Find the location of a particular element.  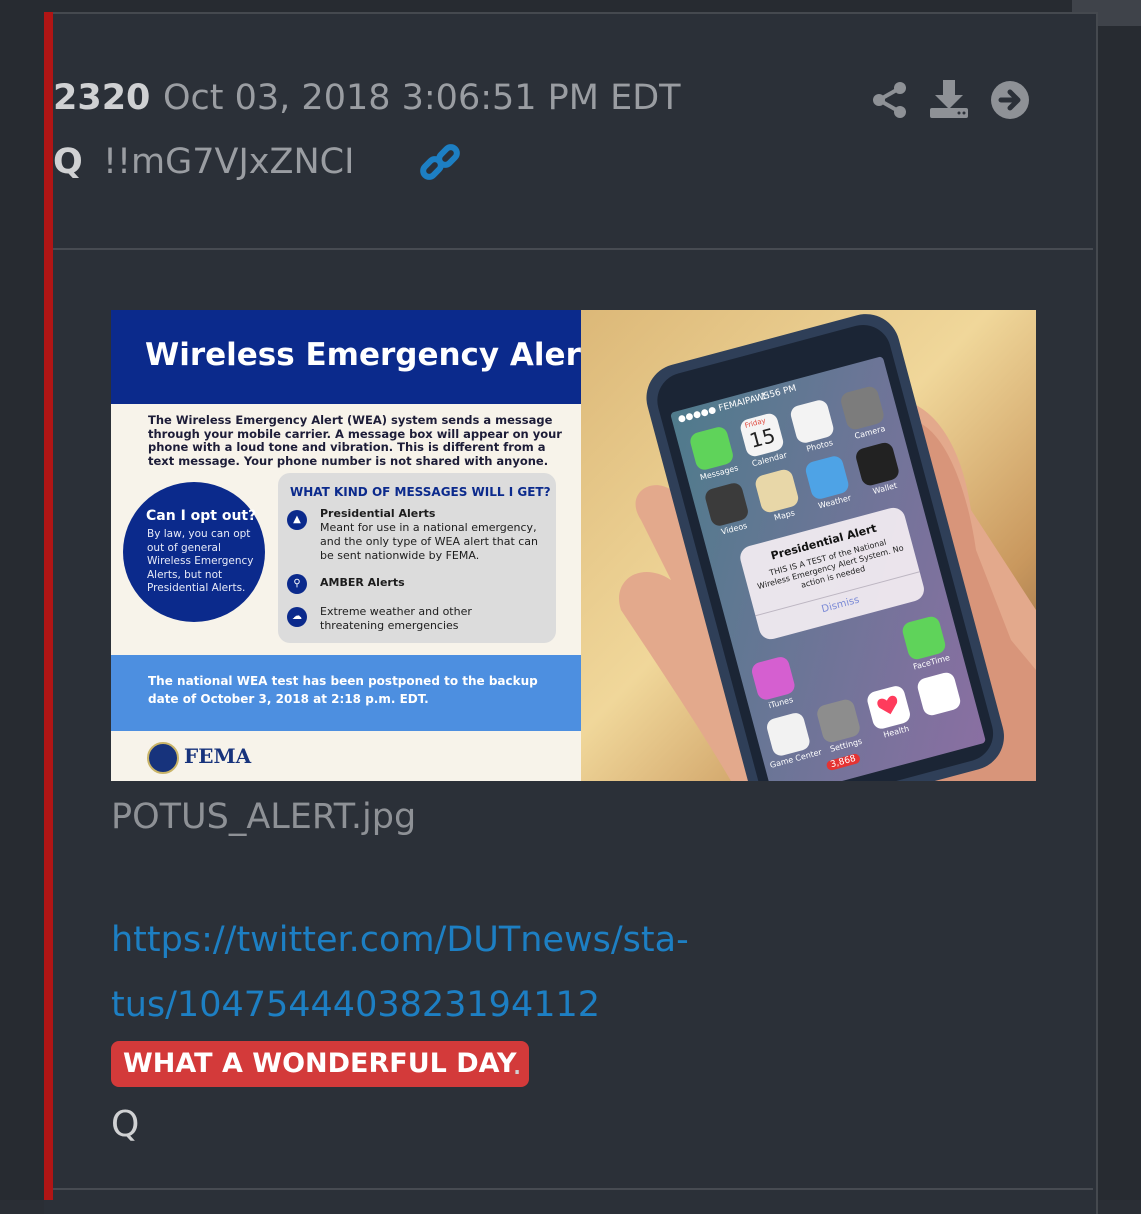

notification-badge: 3,868 is located at coordinates (843, 762).